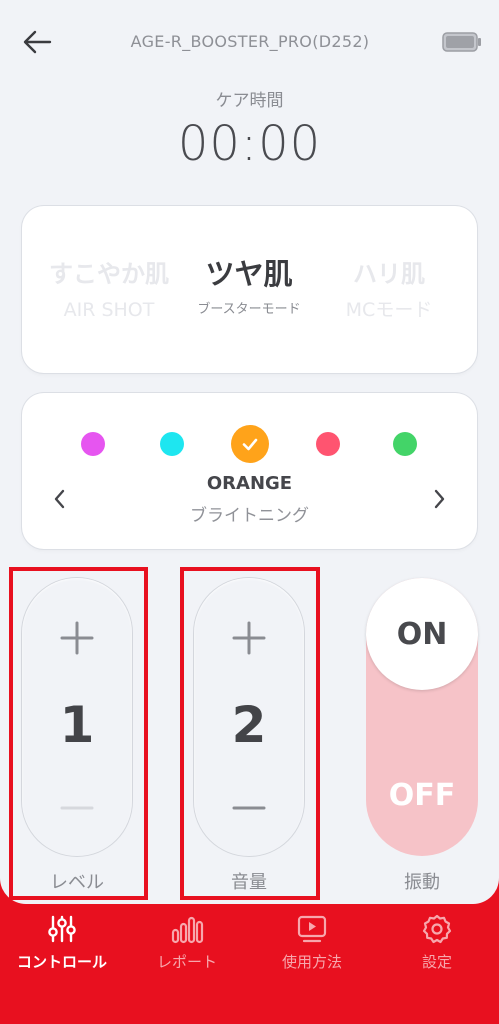 The height and width of the screenshot is (1024, 499). I want to click on mode-title: ツヤ肌, so click(249, 274).